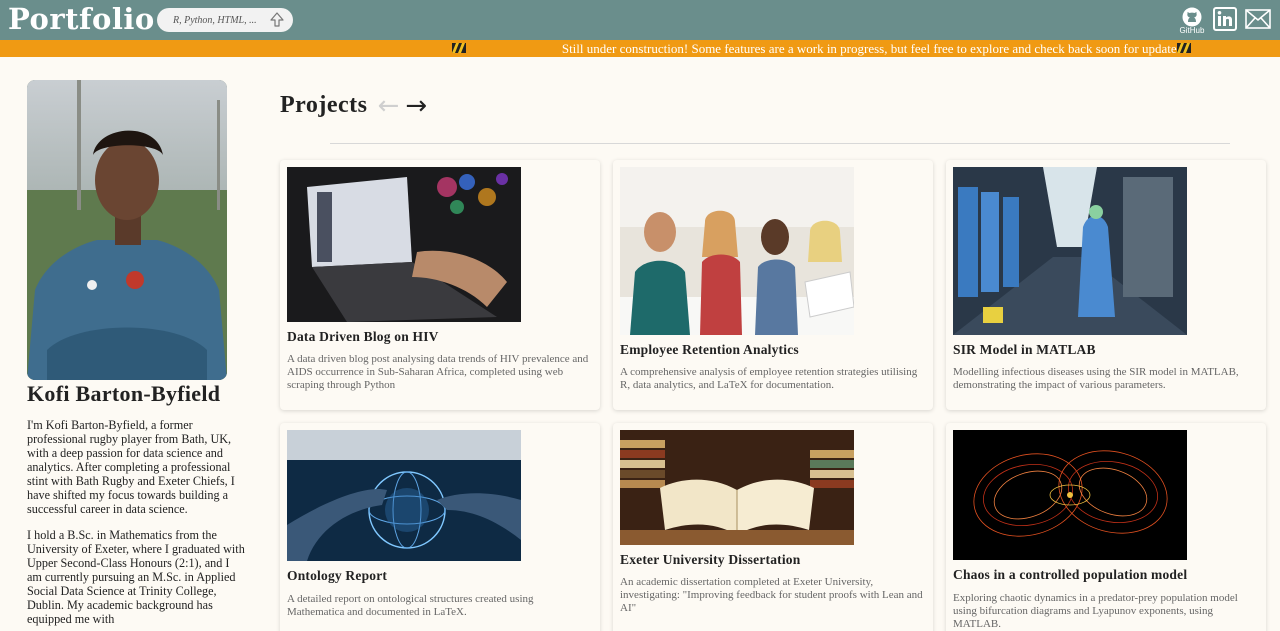  What do you see at coordinates (1192, 17) in the screenshot?
I see `github-icon` at bounding box center [1192, 17].